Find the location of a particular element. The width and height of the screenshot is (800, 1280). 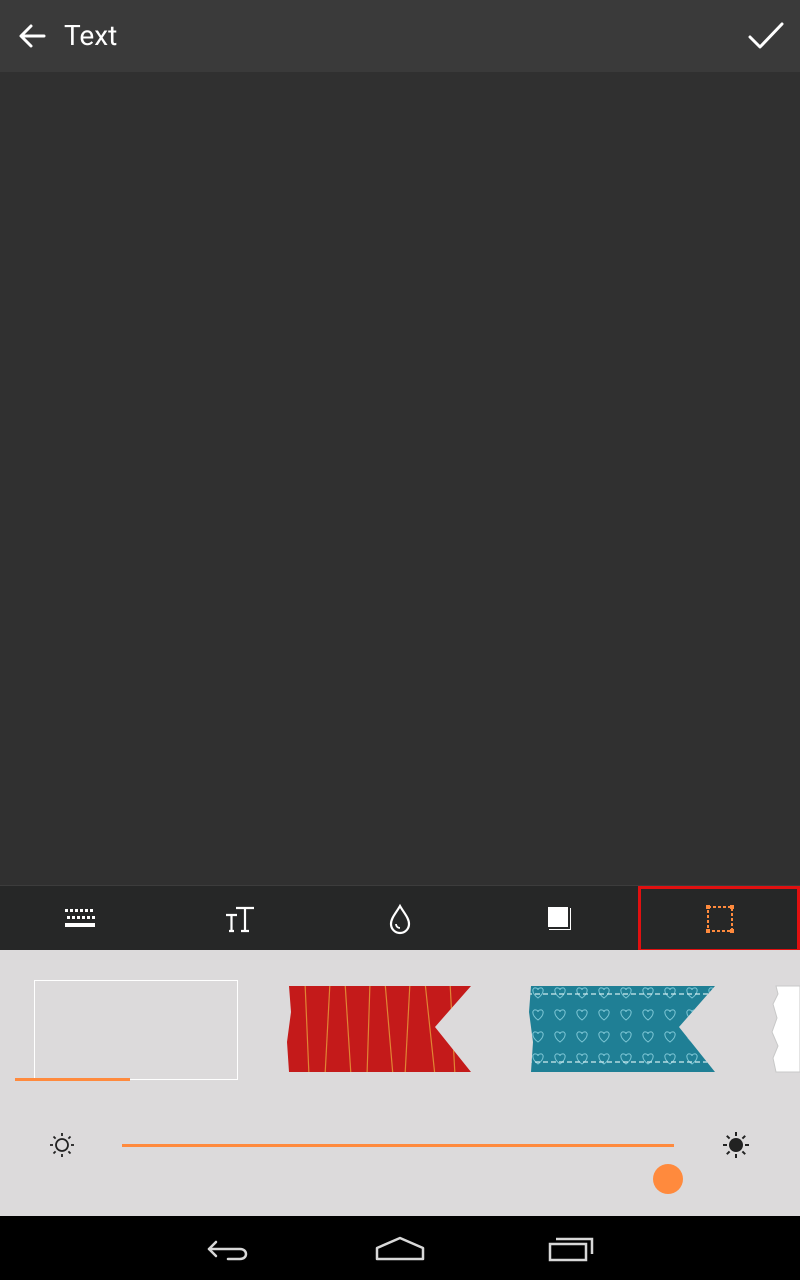

app-bar: Text is located at coordinates (400, 36).